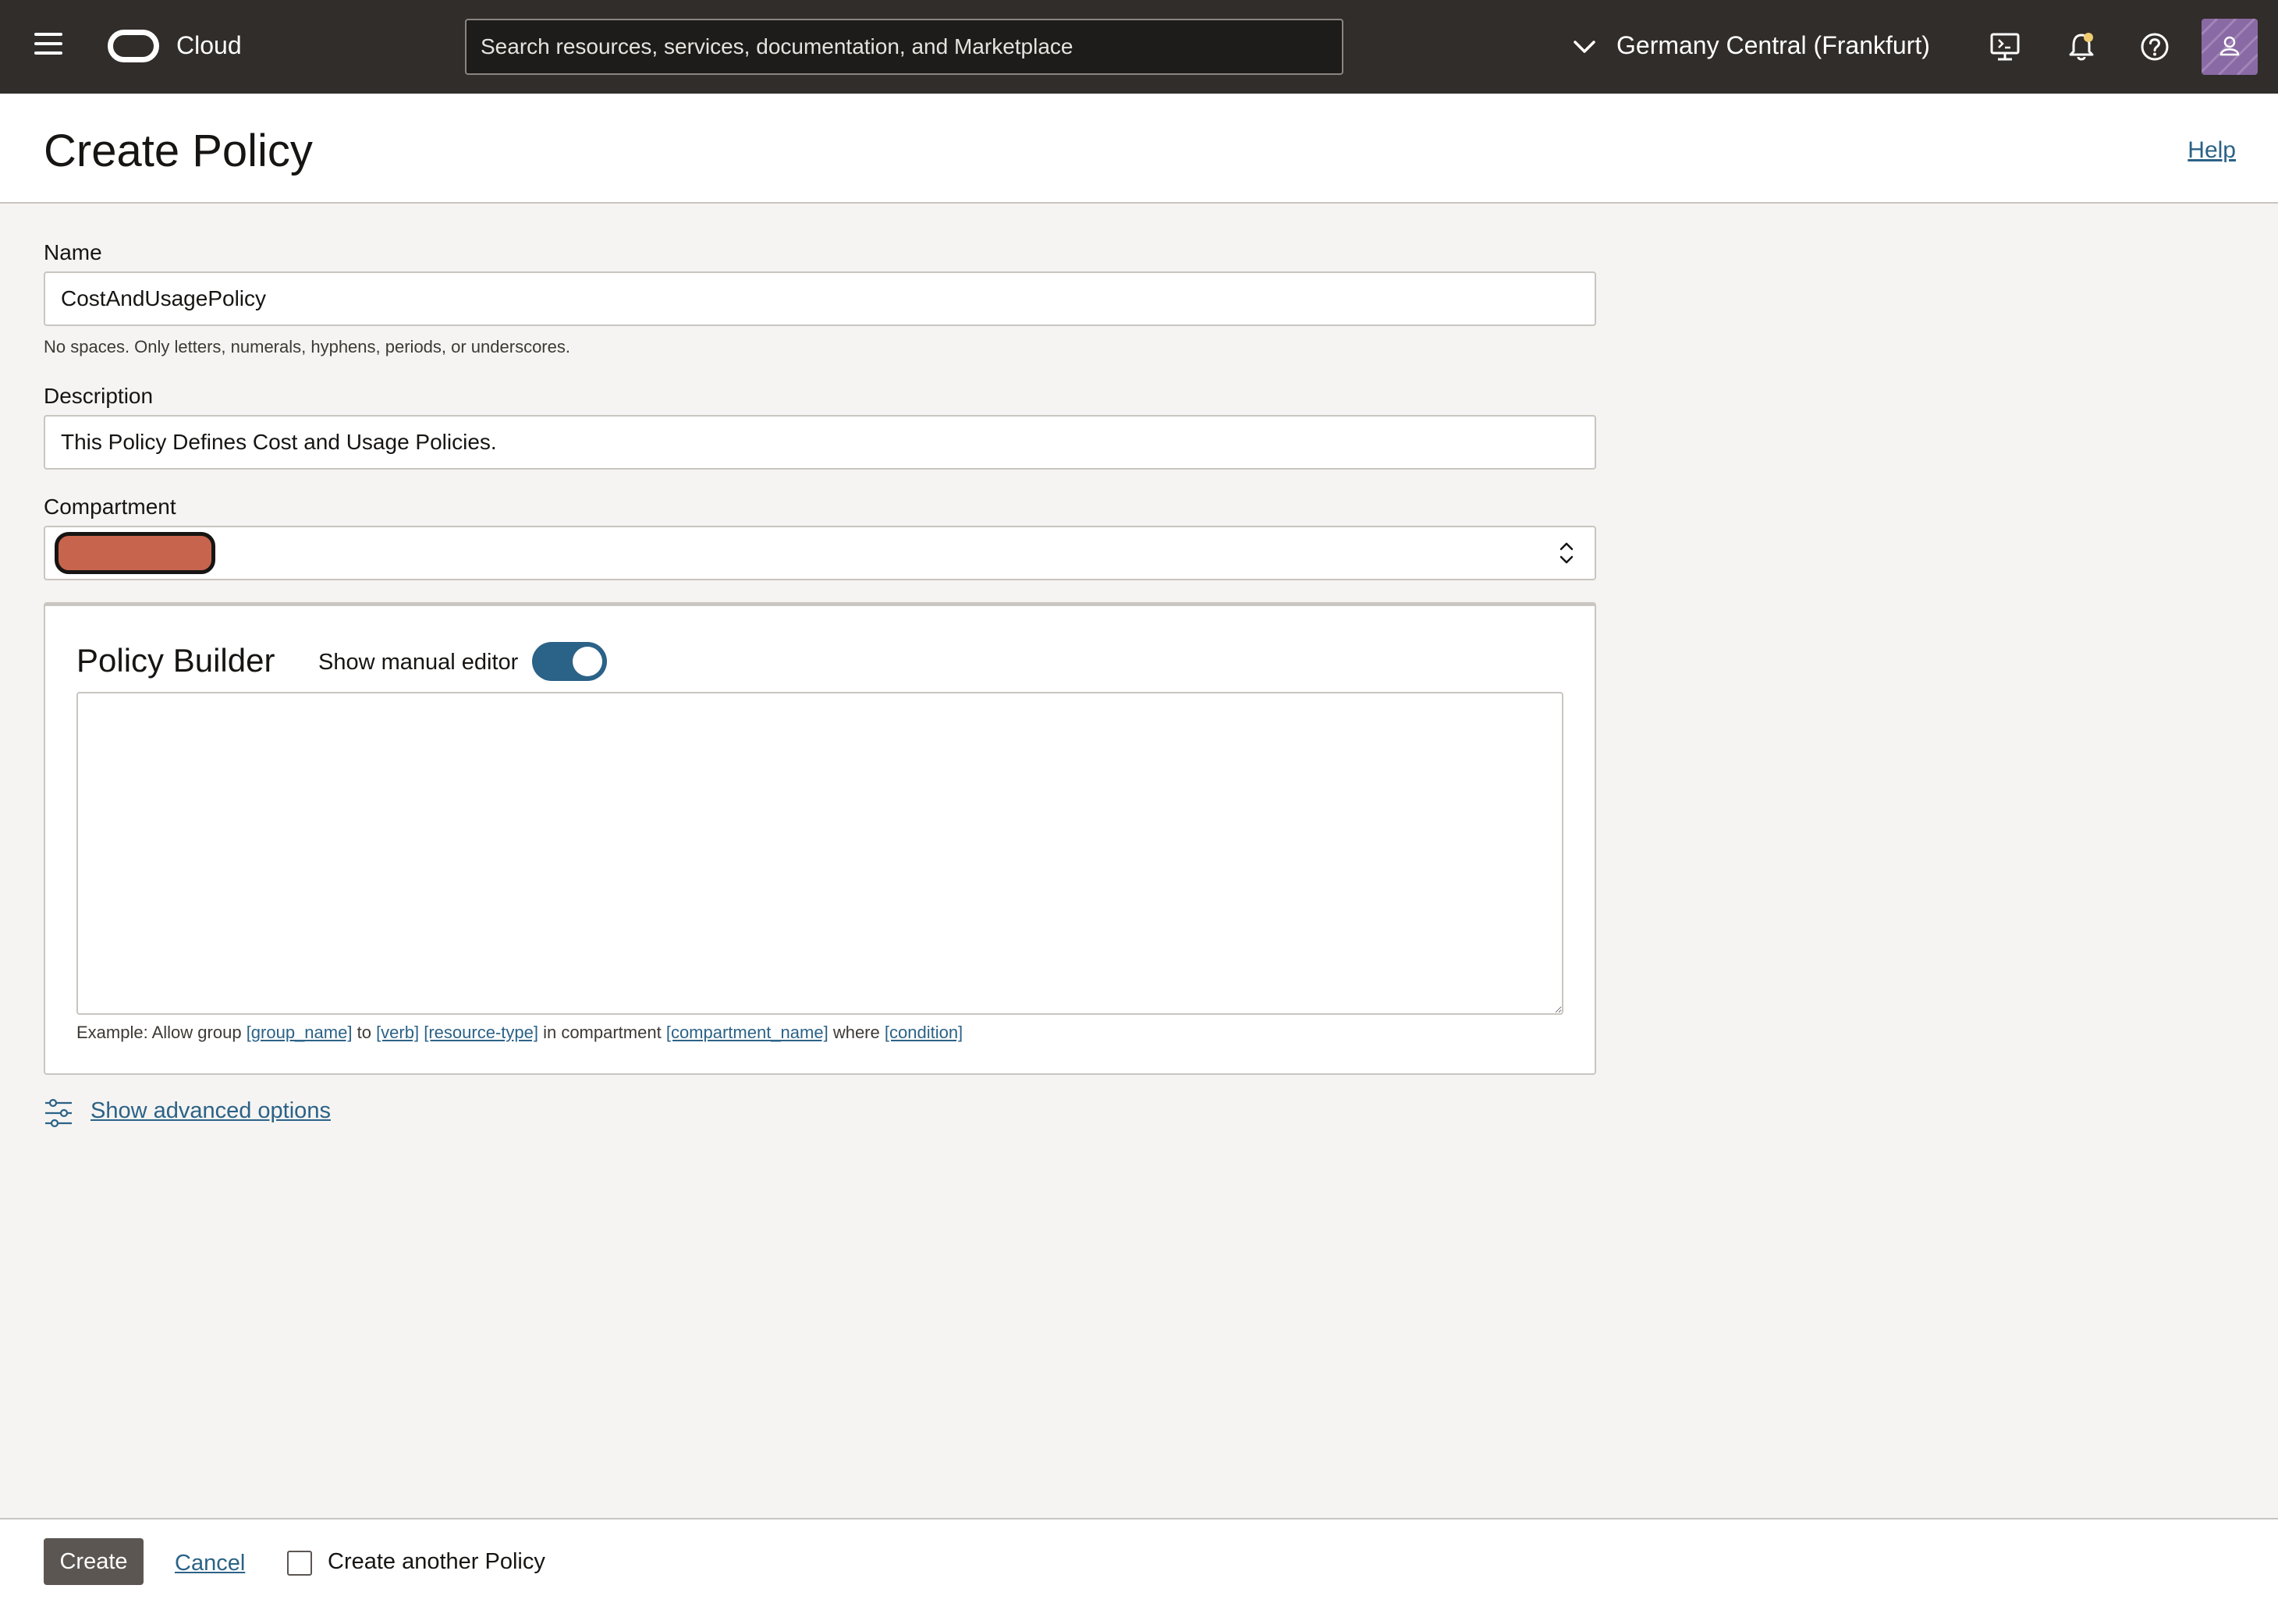 The height and width of the screenshot is (1624, 2278). What do you see at coordinates (747, 1032) in the screenshot?
I see `example-compartment-link: [compartment_name]` at bounding box center [747, 1032].